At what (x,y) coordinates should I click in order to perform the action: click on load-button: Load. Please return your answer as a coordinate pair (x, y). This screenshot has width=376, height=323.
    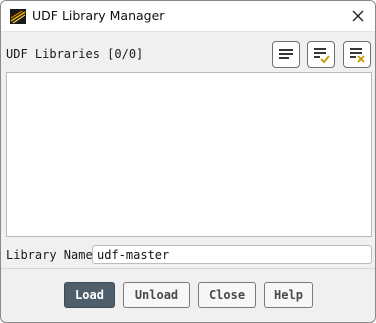
    Looking at the image, I should click on (89, 295).